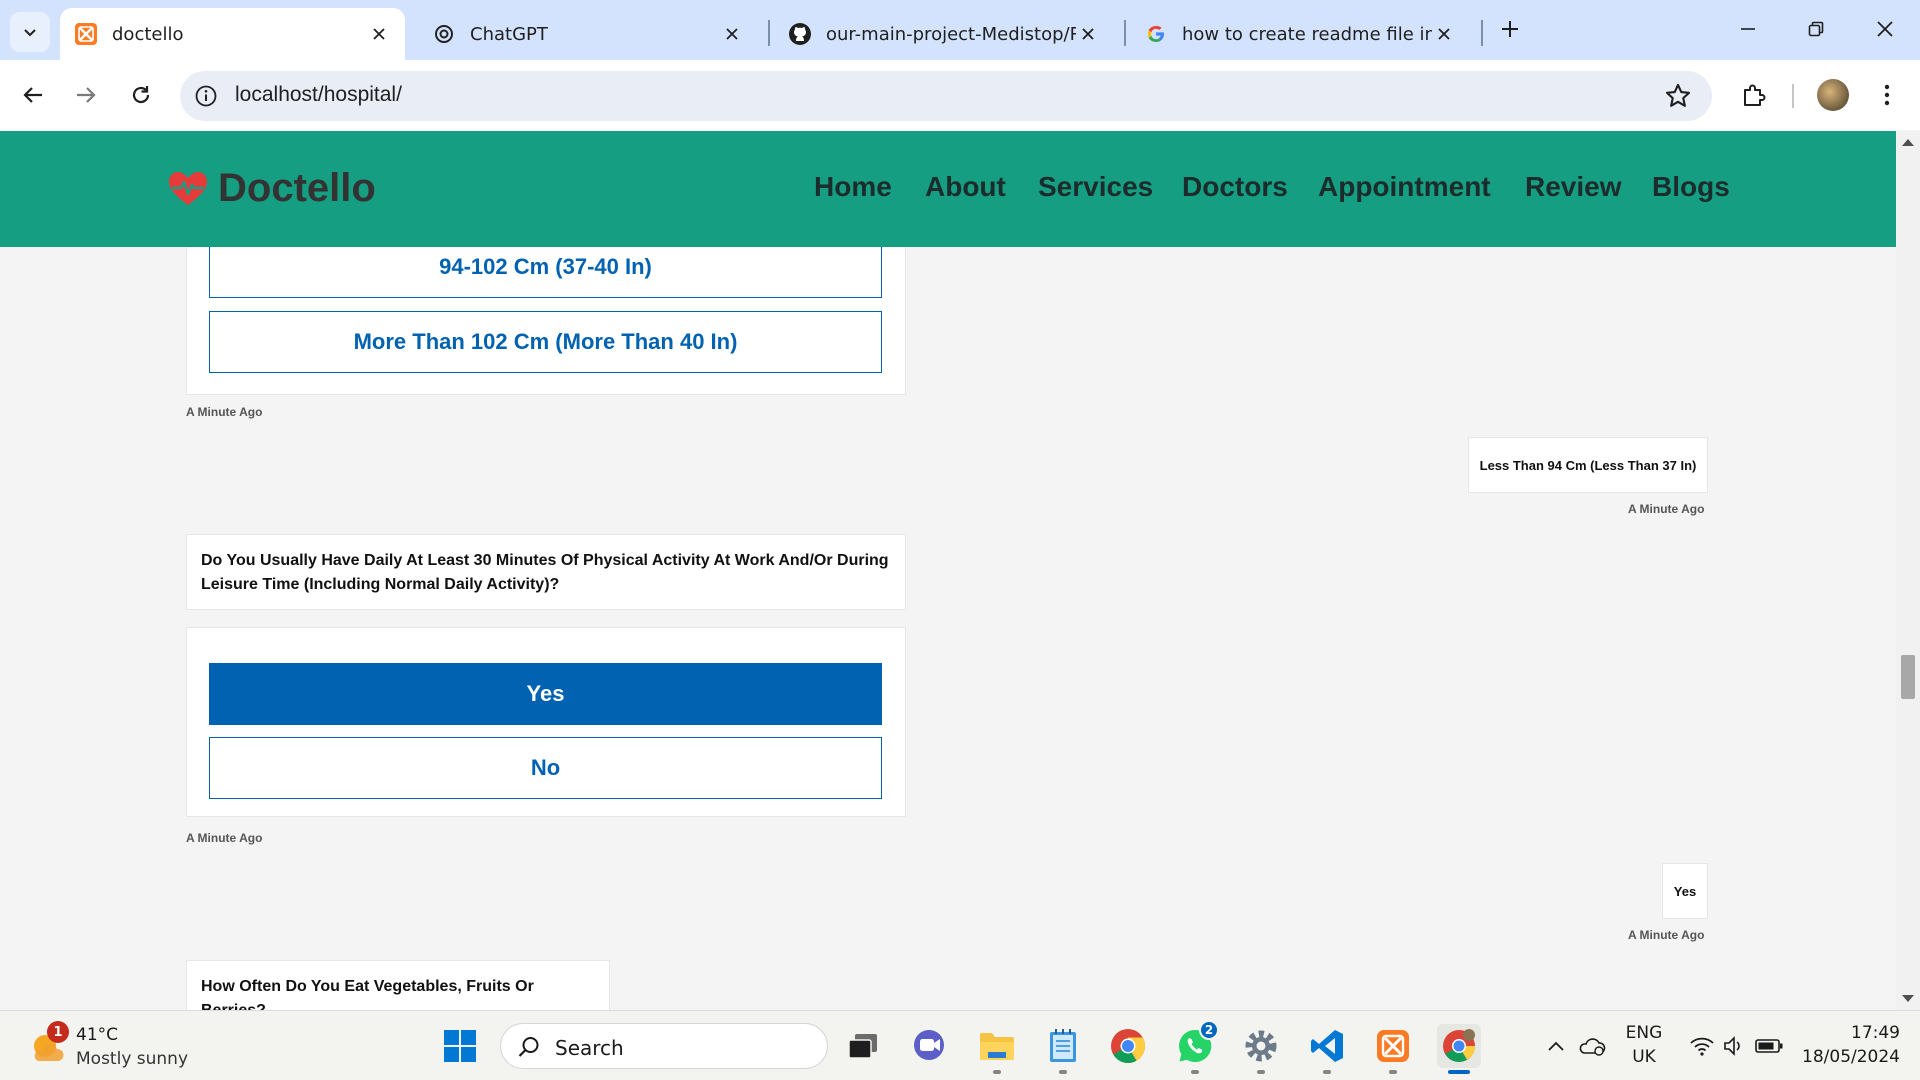 The width and height of the screenshot is (1920, 1080). I want to click on tab-github: our-main-project-Medistop/RE, so click(944, 34).